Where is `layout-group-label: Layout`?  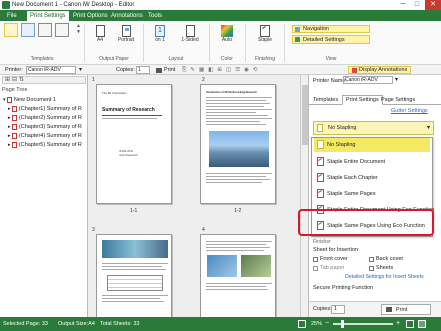
layout-group-label: Layout is located at coordinates (176, 59).